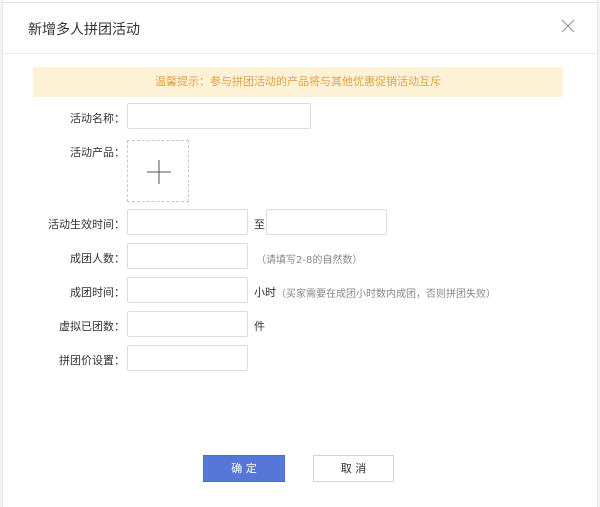 The height and width of the screenshot is (507, 600). I want to click on confirm-button: 确 定, so click(244, 468).